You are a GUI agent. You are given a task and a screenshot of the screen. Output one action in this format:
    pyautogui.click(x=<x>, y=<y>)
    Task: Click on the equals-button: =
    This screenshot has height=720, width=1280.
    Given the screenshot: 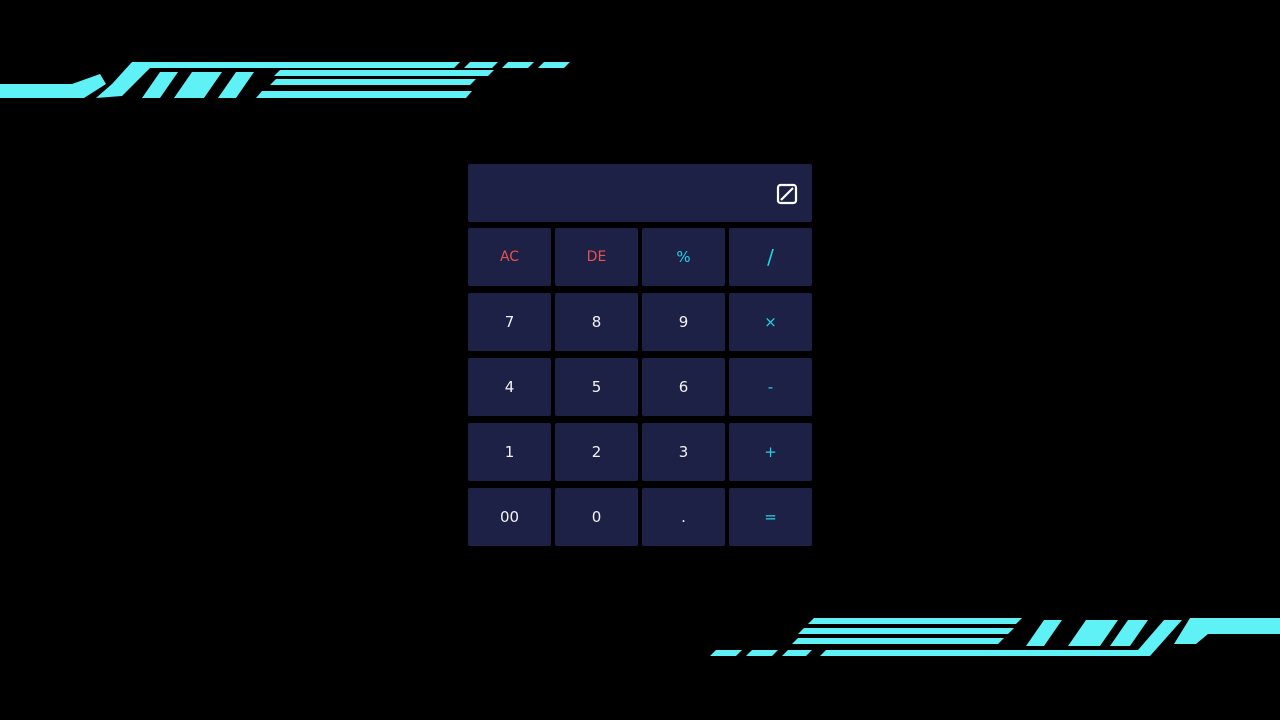 What is the action you would take?
    pyautogui.click(x=770, y=517)
    